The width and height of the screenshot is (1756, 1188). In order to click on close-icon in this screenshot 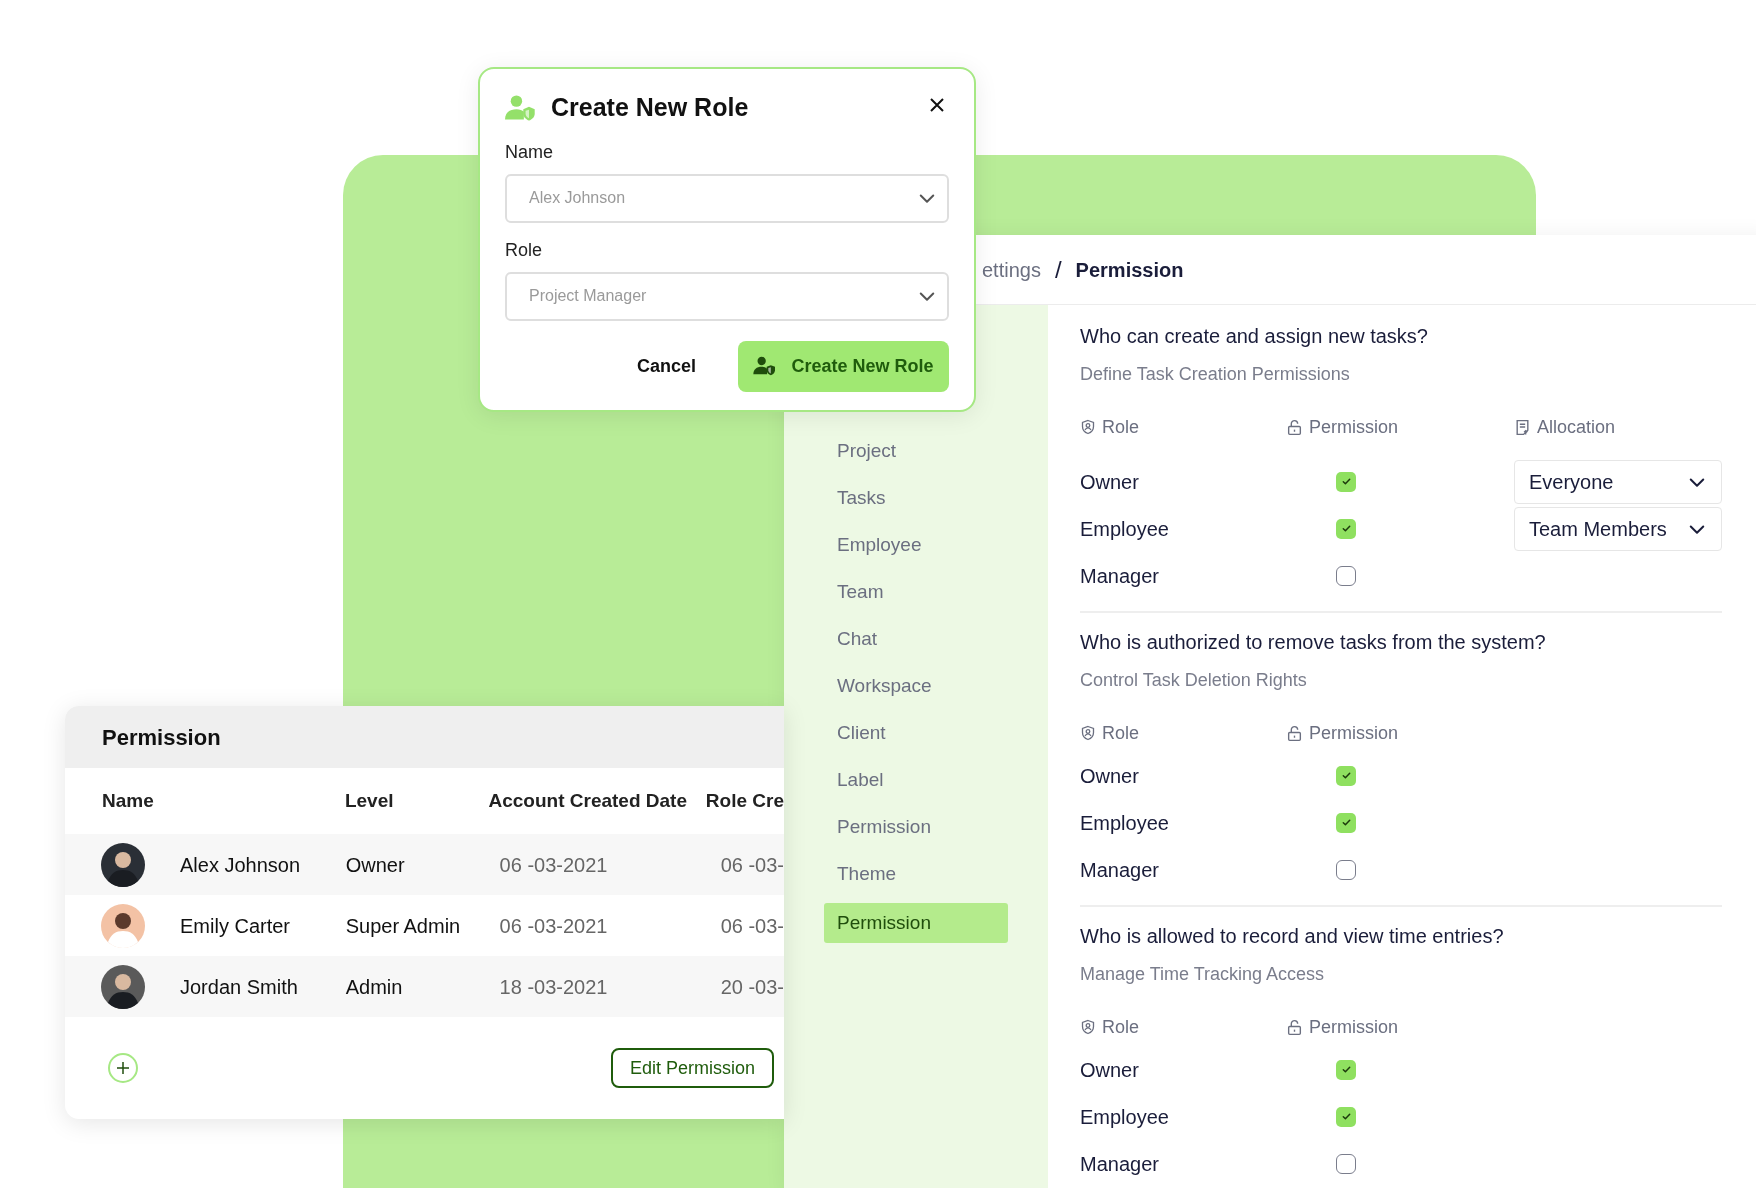, I will do `click(937, 104)`.